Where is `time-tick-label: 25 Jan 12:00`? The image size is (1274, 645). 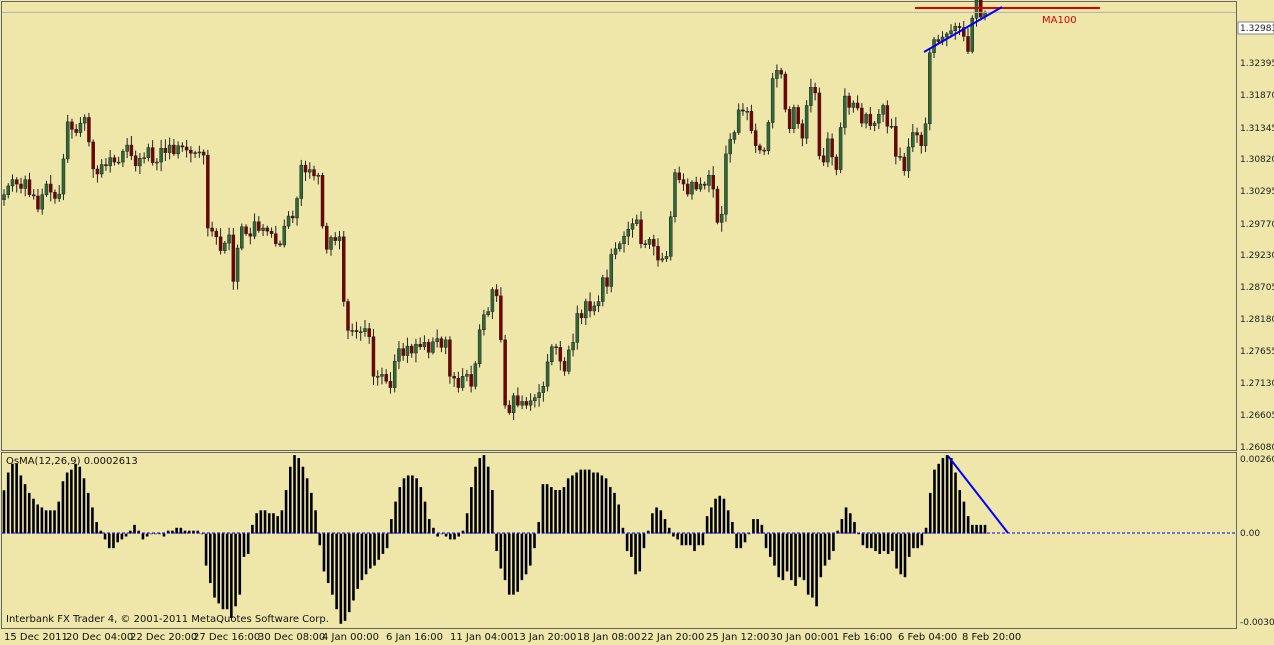 time-tick-label: 25 Jan 12:00 is located at coordinates (737, 637).